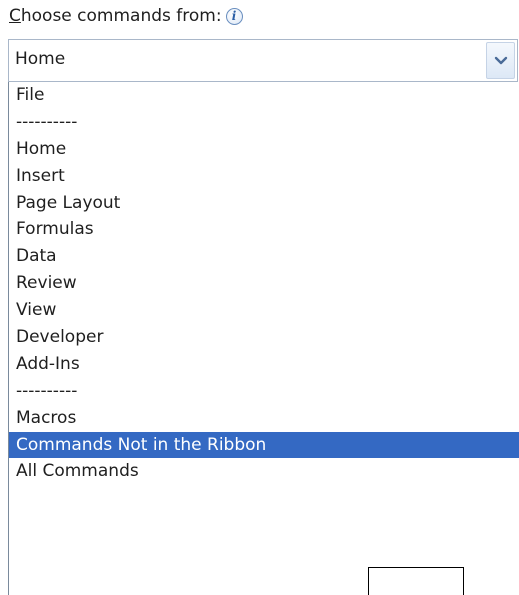 This screenshot has width=519, height=595. I want to click on list-item-all-commands: All Commands, so click(264, 471).